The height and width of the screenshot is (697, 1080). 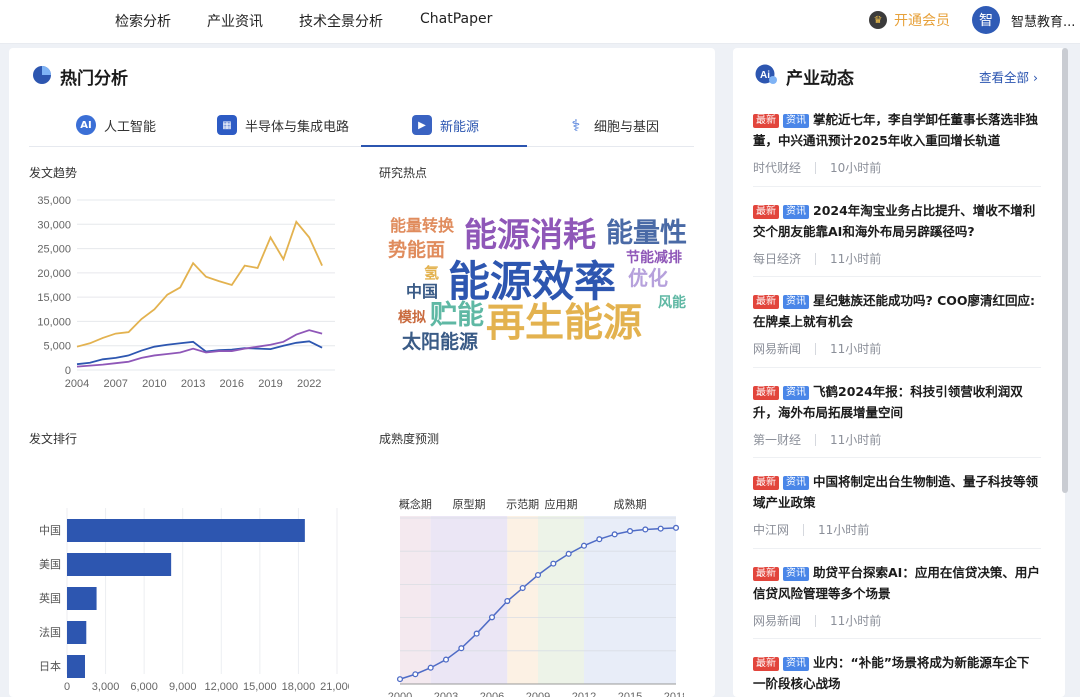 What do you see at coordinates (341, 21) in the screenshot?
I see `nav-tech-panorama: 技术全景分析` at bounding box center [341, 21].